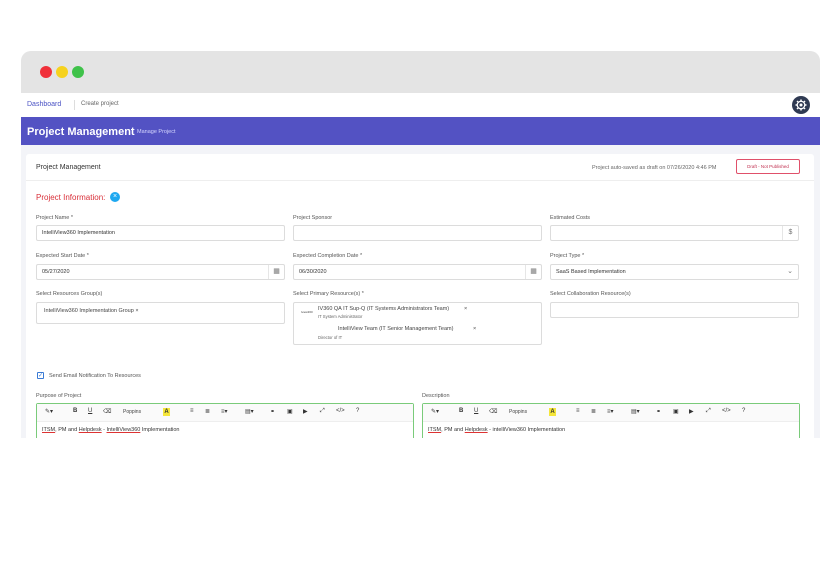  Describe the element at coordinates (89, 311) in the screenshot. I see `resource-group-chip-label: IntelliView360 Implementation Group` at that location.